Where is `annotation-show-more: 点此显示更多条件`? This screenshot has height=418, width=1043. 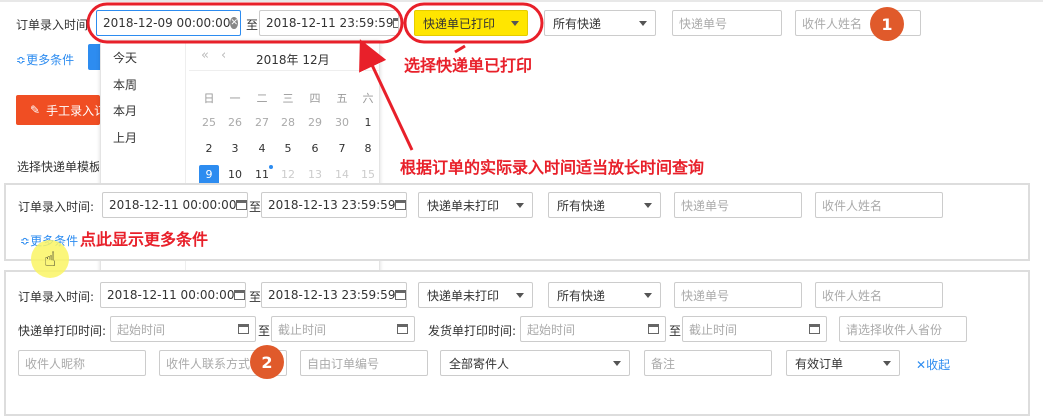
annotation-show-more: 点此显示更多条件 is located at coordinates (144, 239).